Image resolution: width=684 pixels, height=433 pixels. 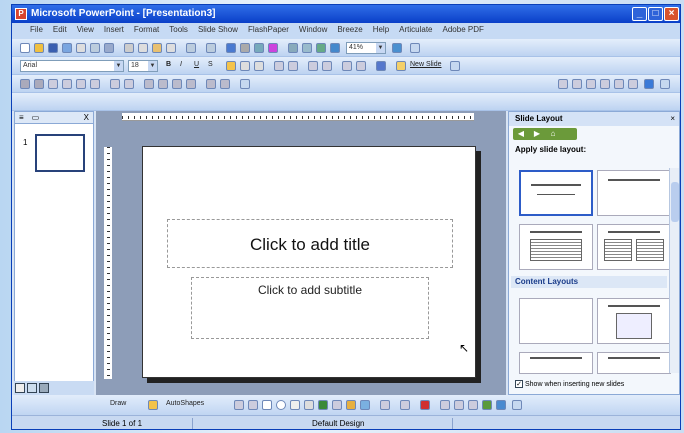 I want to click on expand-all-icon, so click(x=293, y=48).